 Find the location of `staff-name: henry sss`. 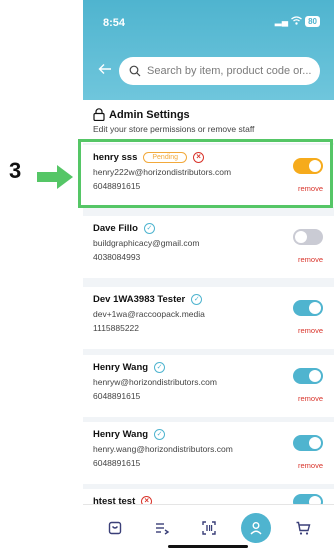

staff-name: henry sss is located at coordinates (115, 157).